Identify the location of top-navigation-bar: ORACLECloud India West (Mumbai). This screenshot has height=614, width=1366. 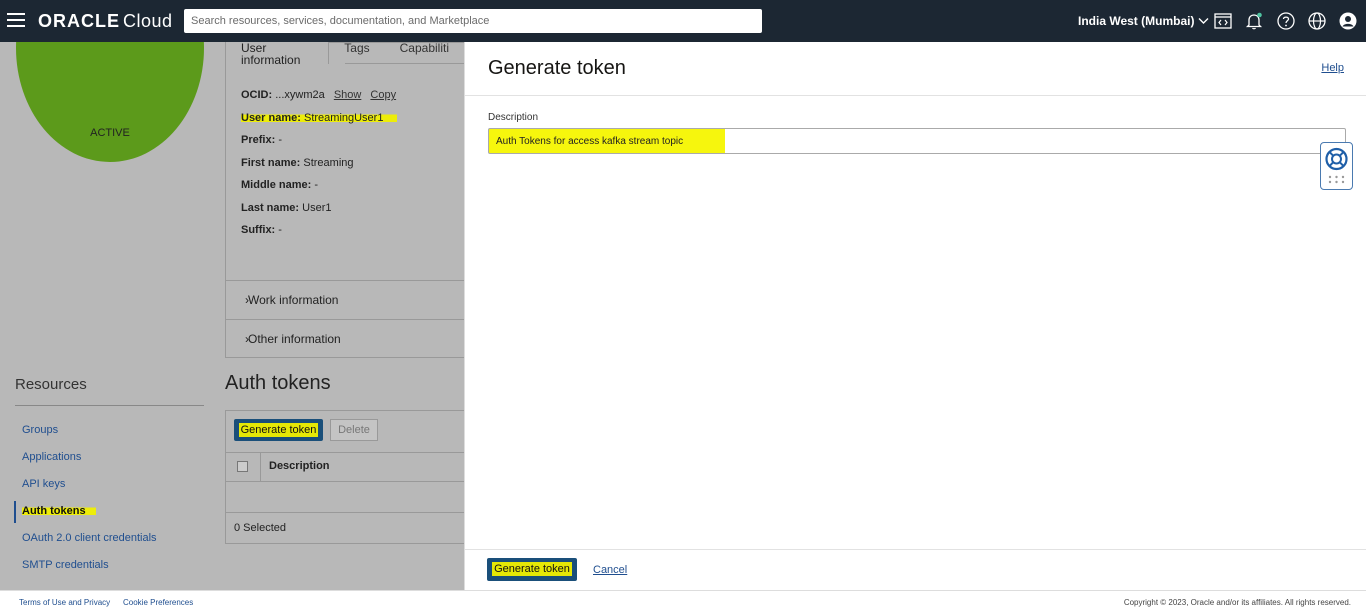
(683, 21).